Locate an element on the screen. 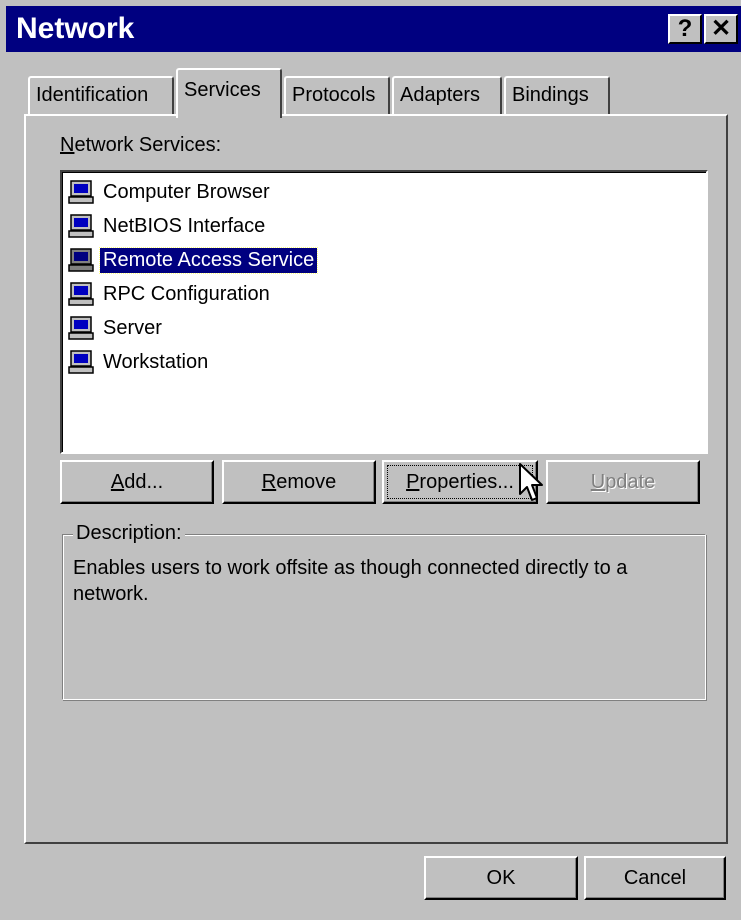 This screenshot has height=920, width=741. list-item-label: Remote Access Service is located at coordinates (208, 260).